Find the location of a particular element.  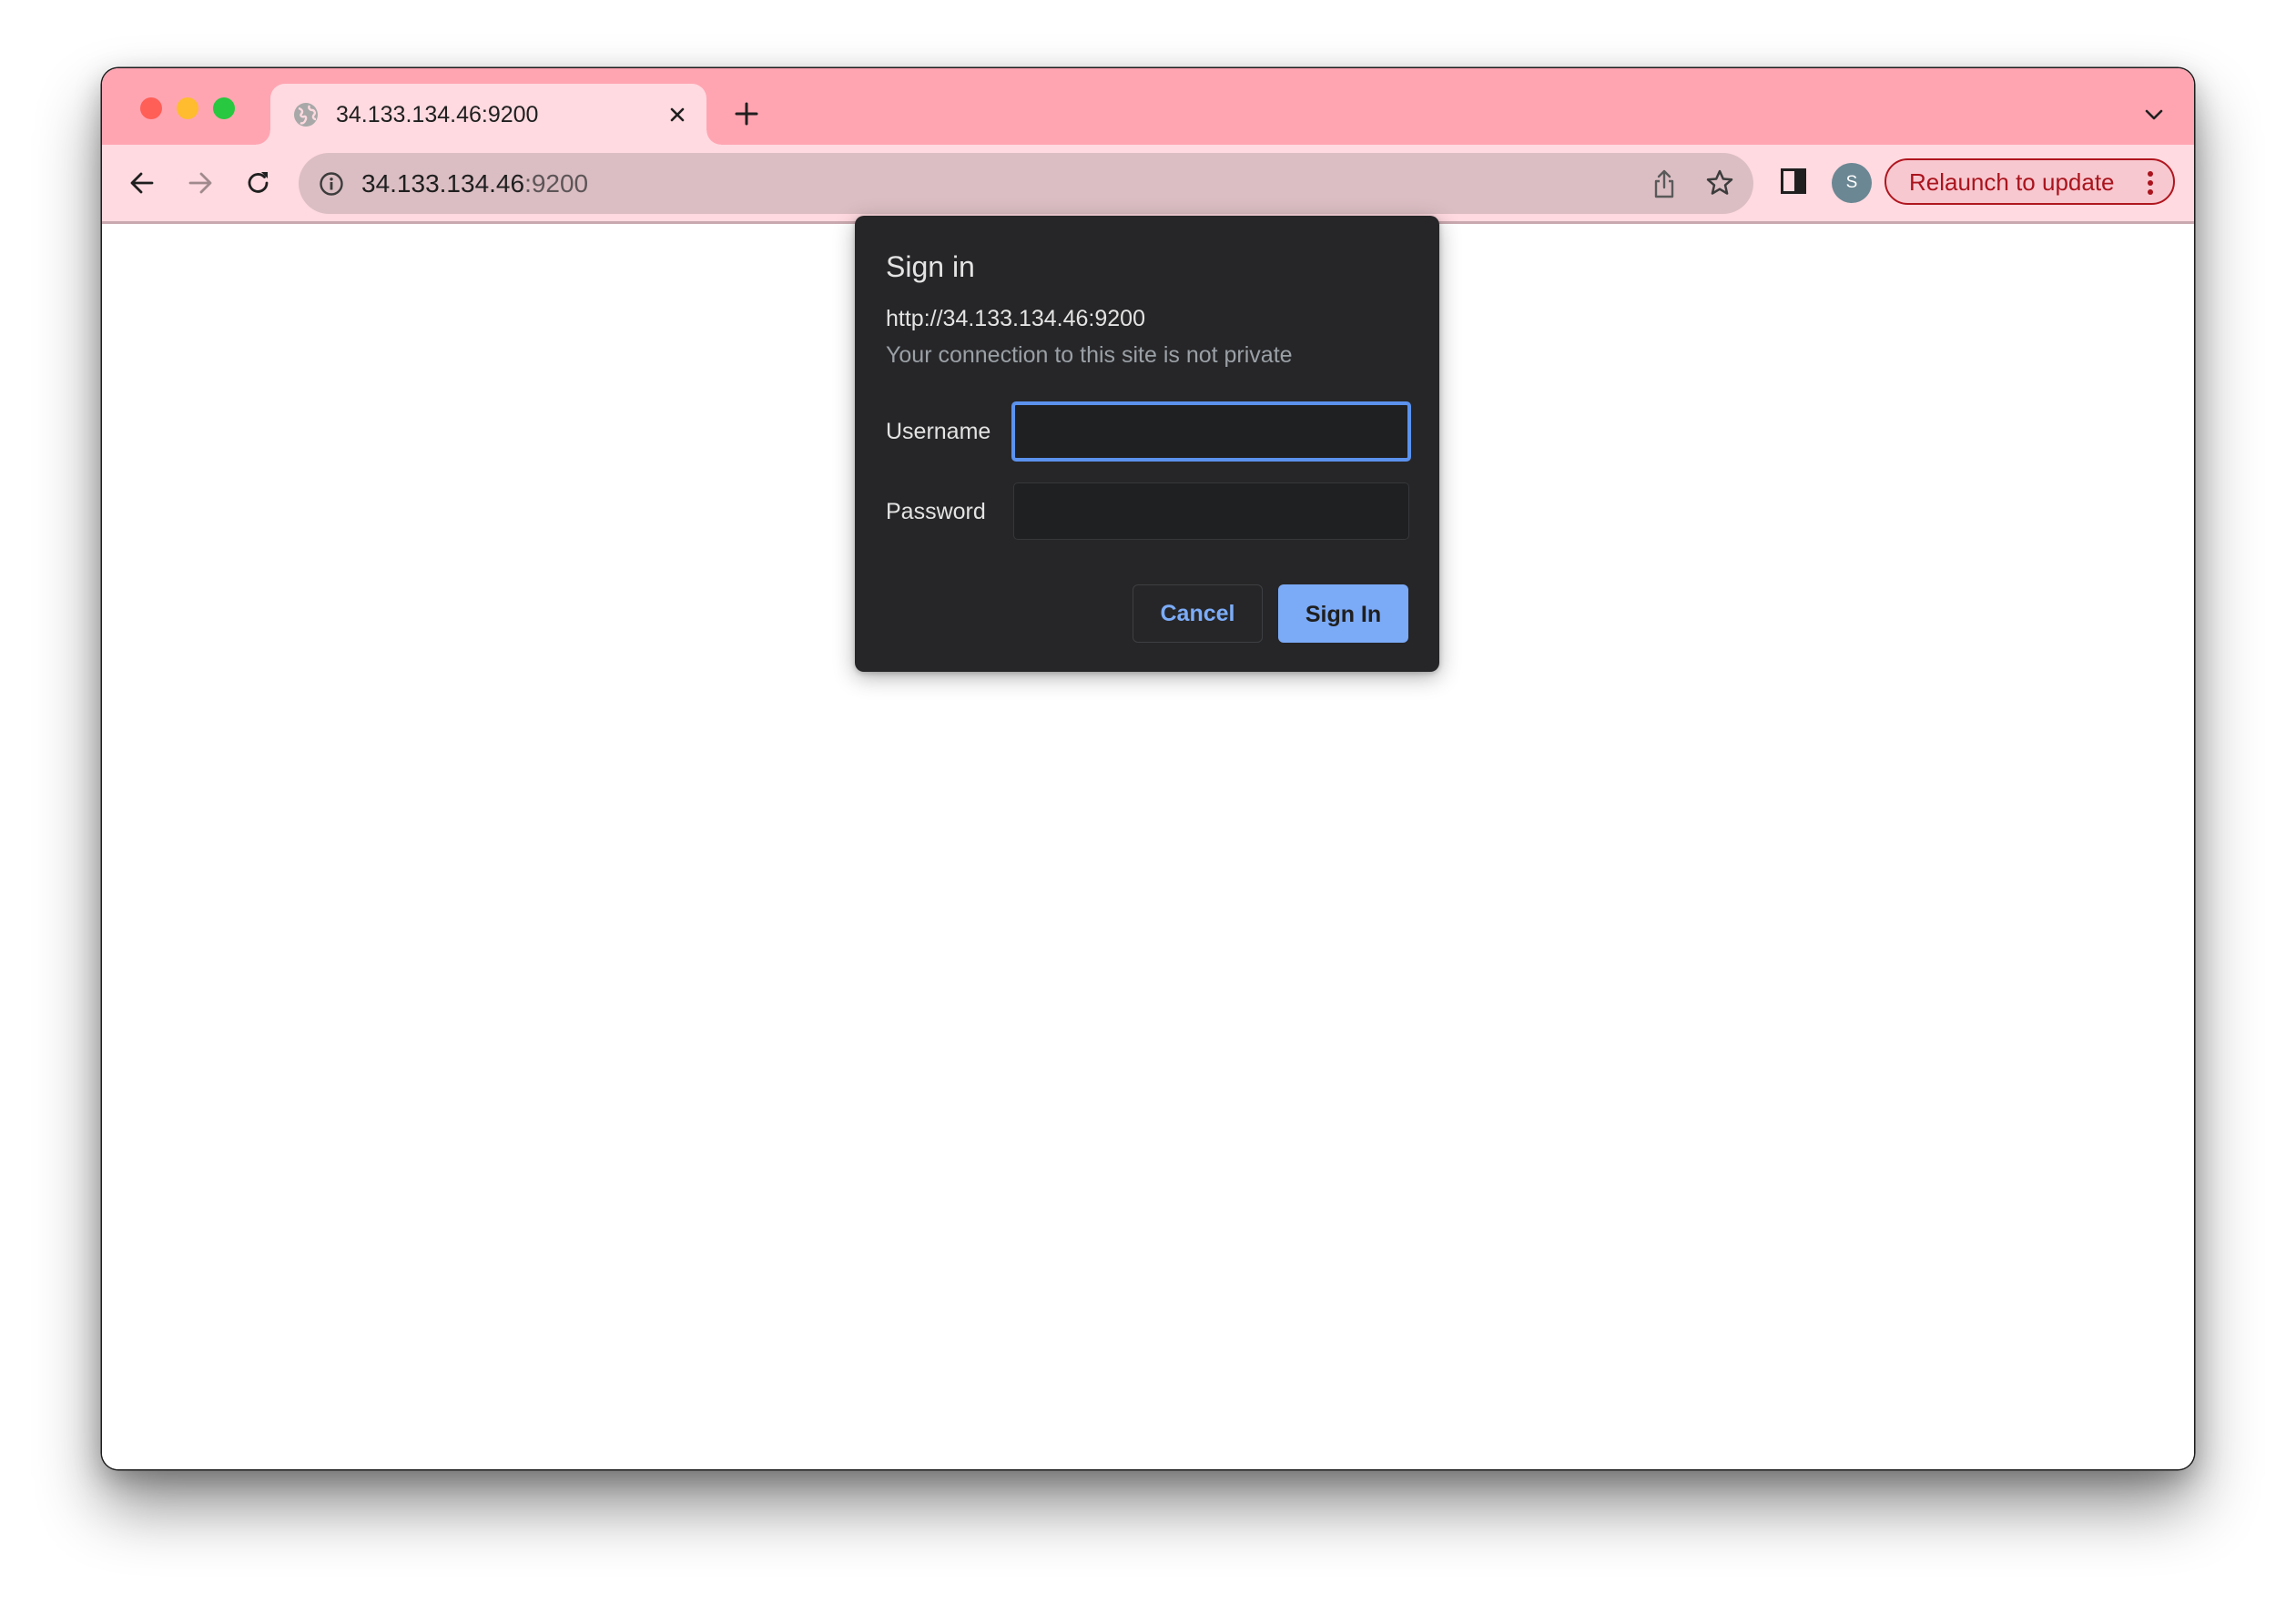

kebab-menu-icon is located at coordinates (2150, 183).